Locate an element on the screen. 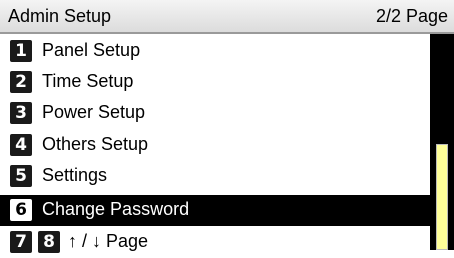  menu-item-label: Settings is located at coordinates (75, 175).